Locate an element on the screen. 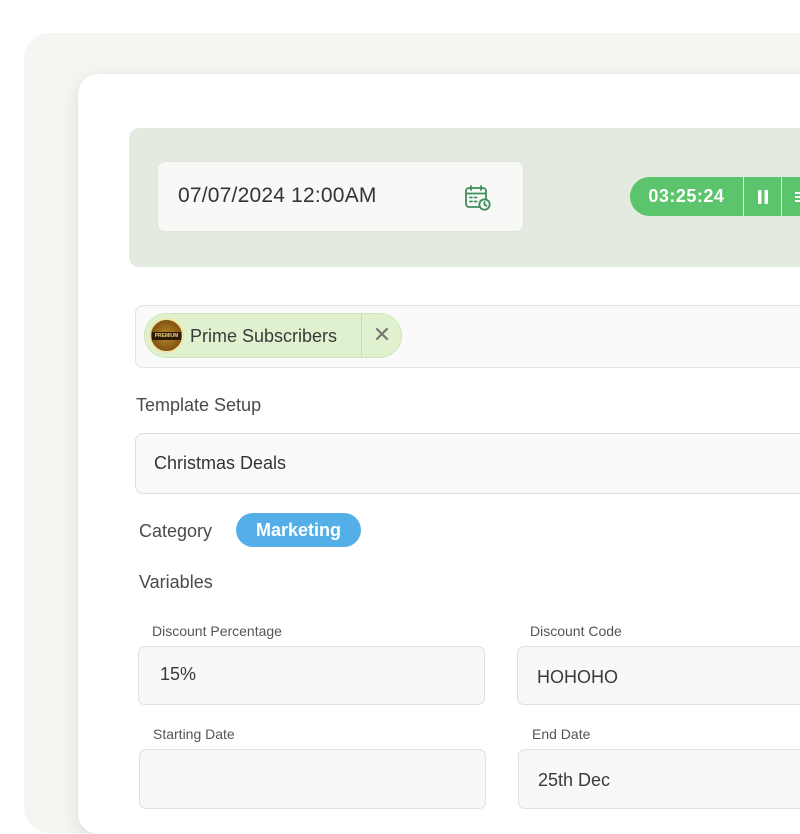  datetime-value: 07/07/2024 12:00AM is located at coordinates (277, 195).